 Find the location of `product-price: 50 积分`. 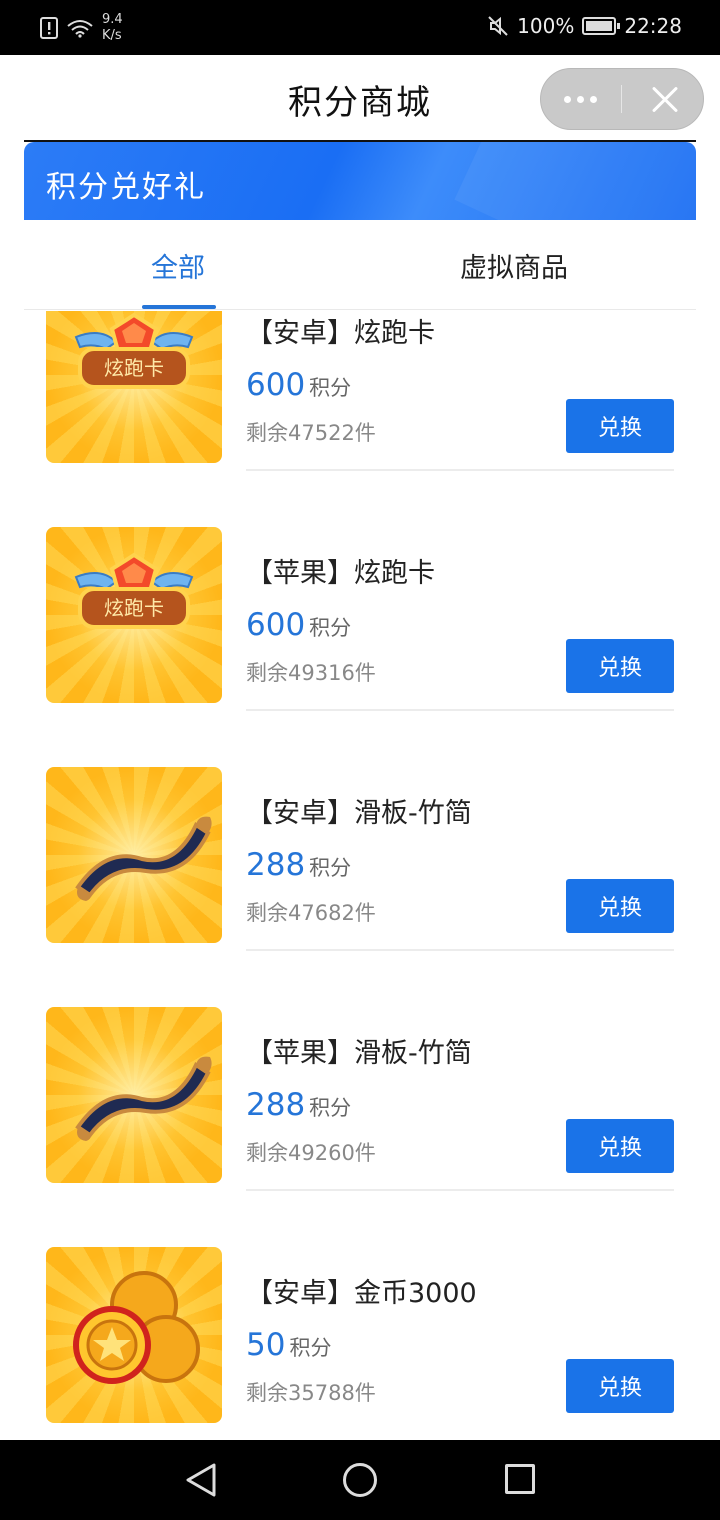

product-price: 50 积分 is located at coordinates (288, 1345).